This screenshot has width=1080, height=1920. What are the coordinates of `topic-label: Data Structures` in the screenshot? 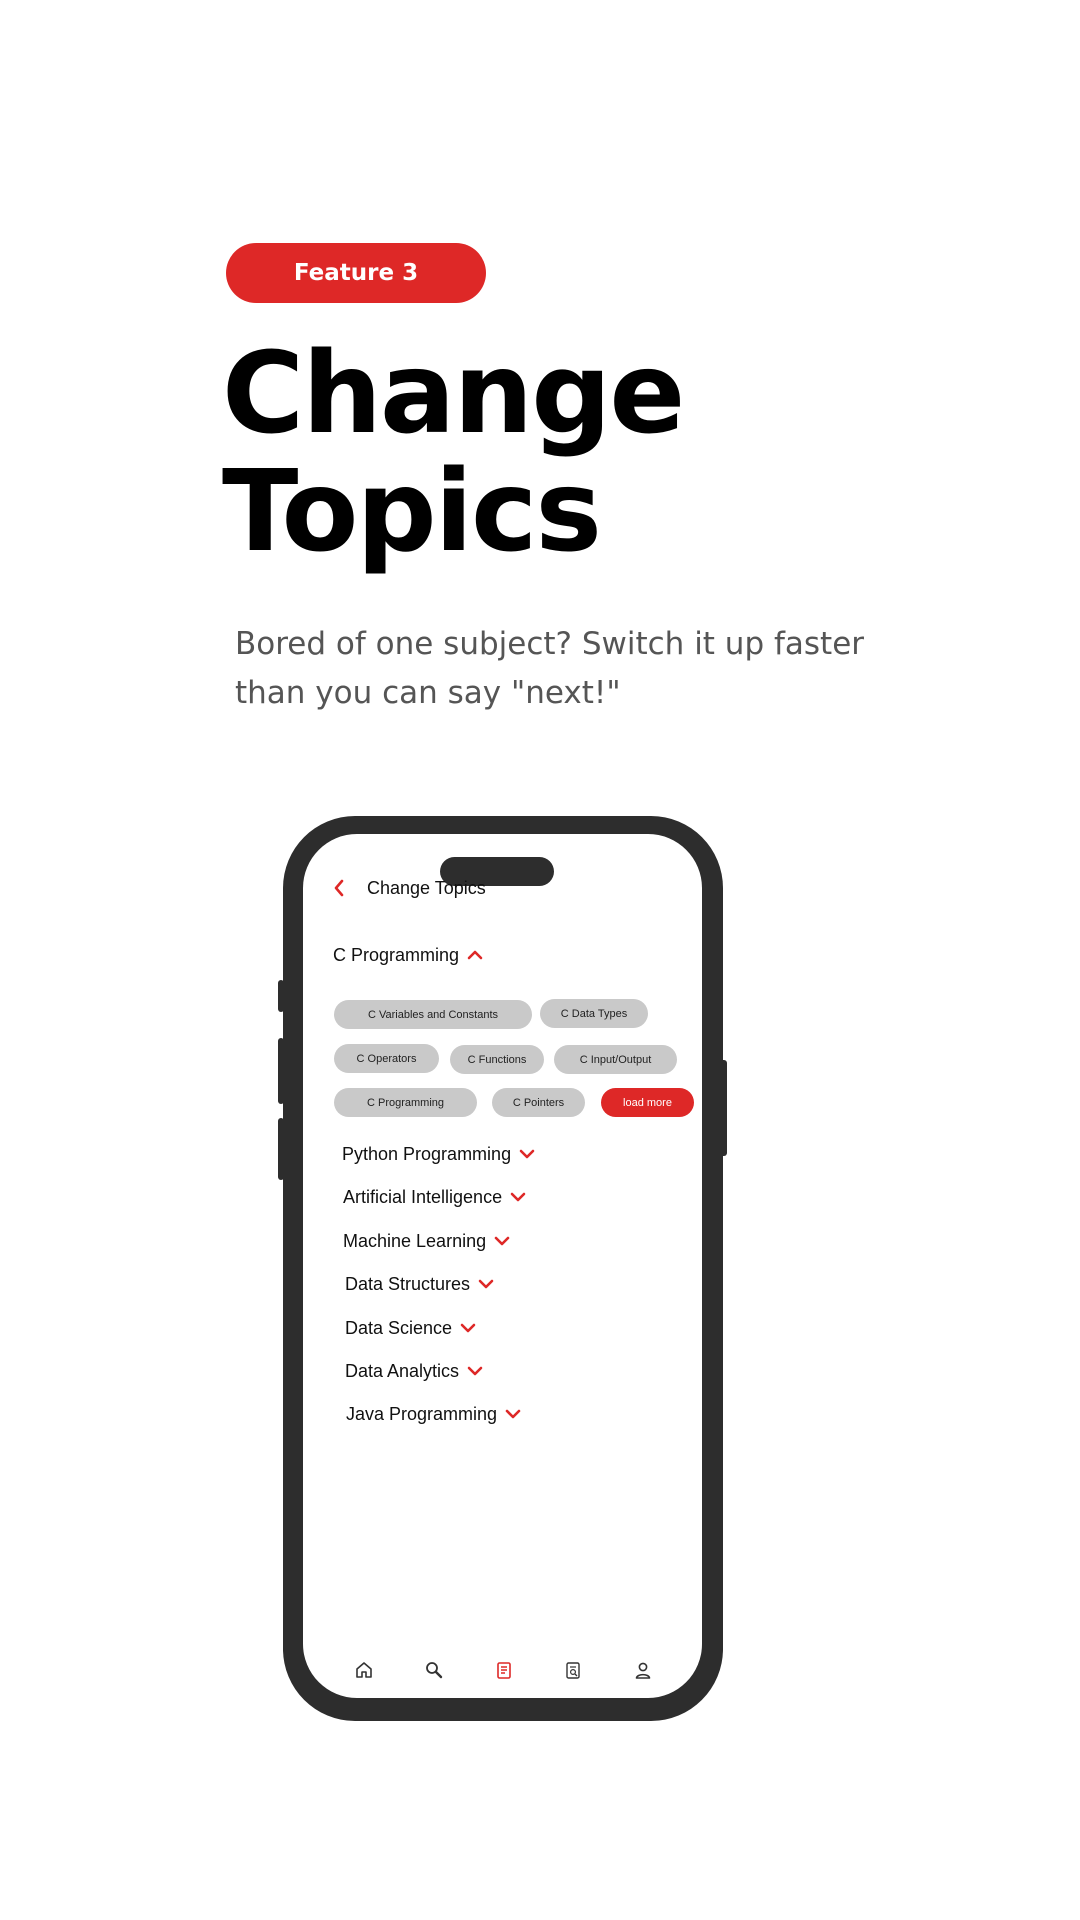 It's located at (408, 1284).